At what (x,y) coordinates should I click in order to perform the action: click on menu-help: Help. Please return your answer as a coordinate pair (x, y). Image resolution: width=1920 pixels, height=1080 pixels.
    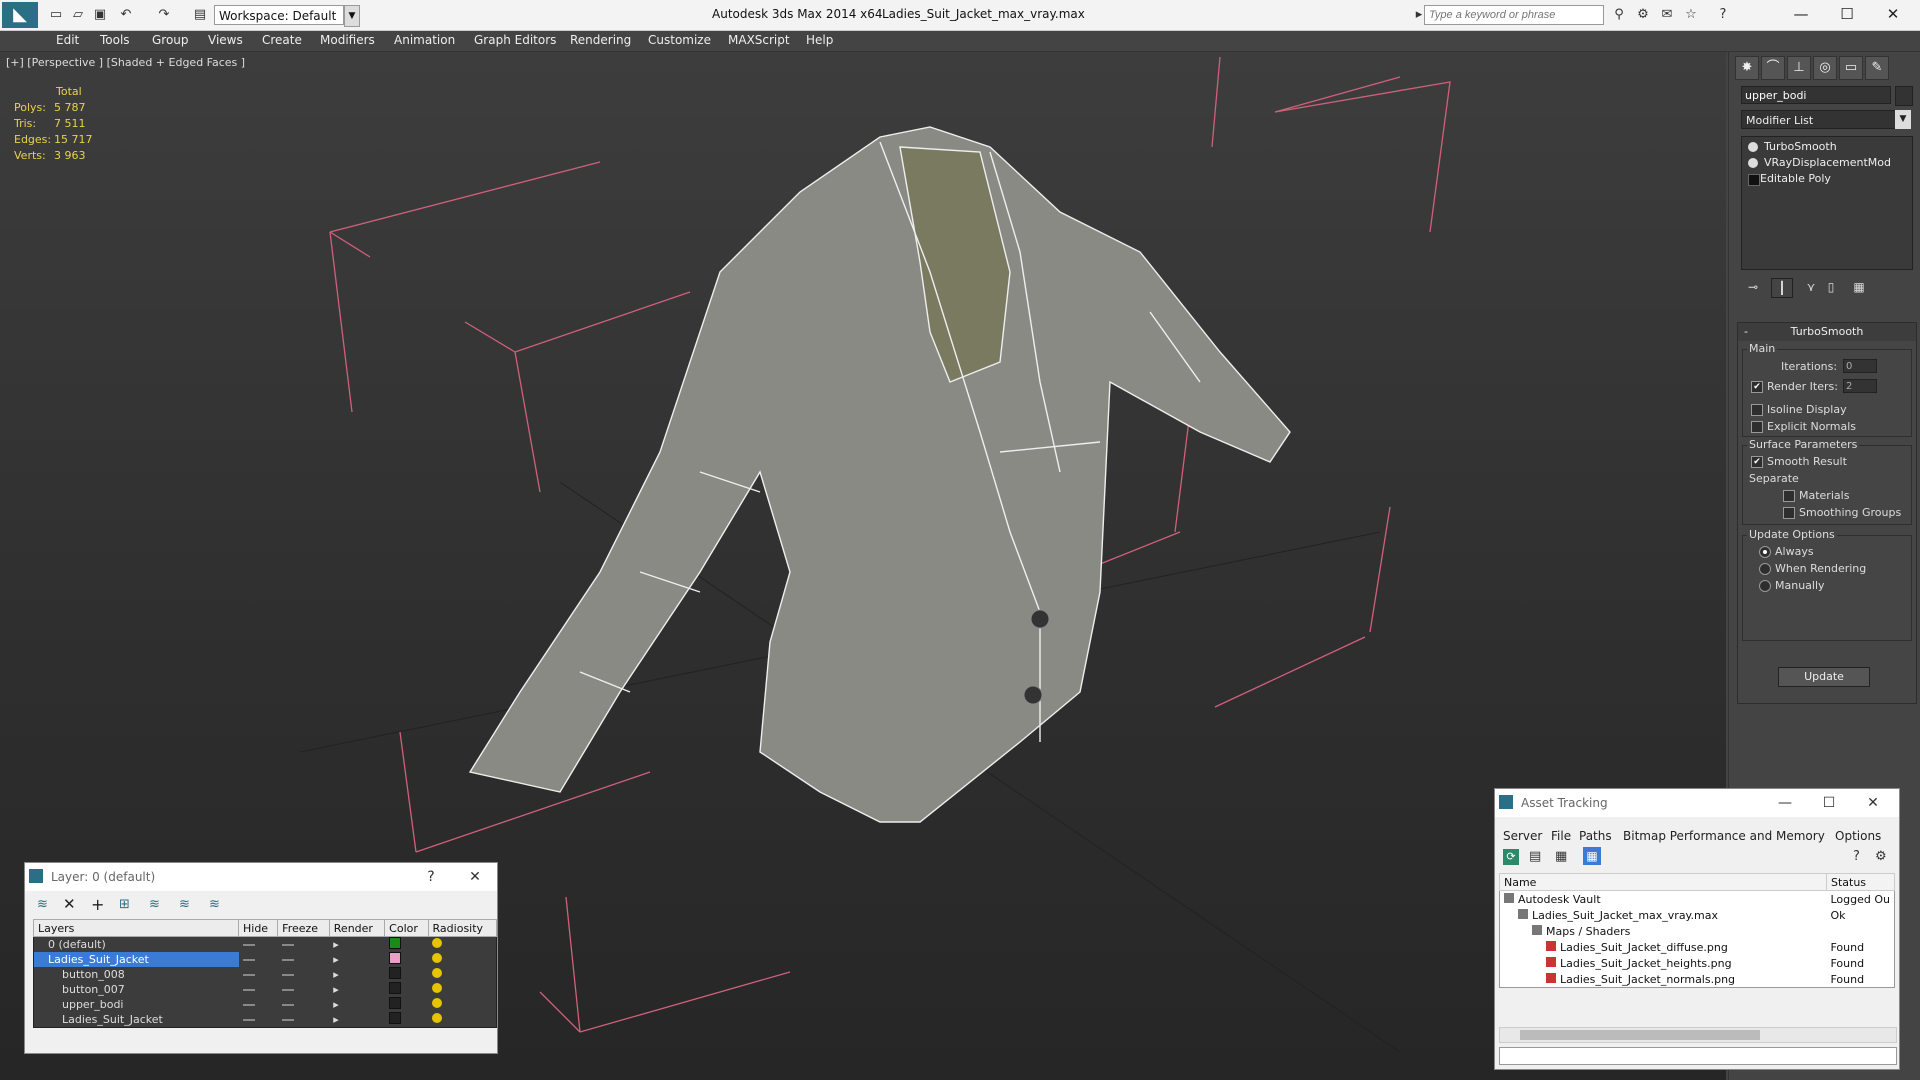
    Looking at the image, I should click on (819, 40).